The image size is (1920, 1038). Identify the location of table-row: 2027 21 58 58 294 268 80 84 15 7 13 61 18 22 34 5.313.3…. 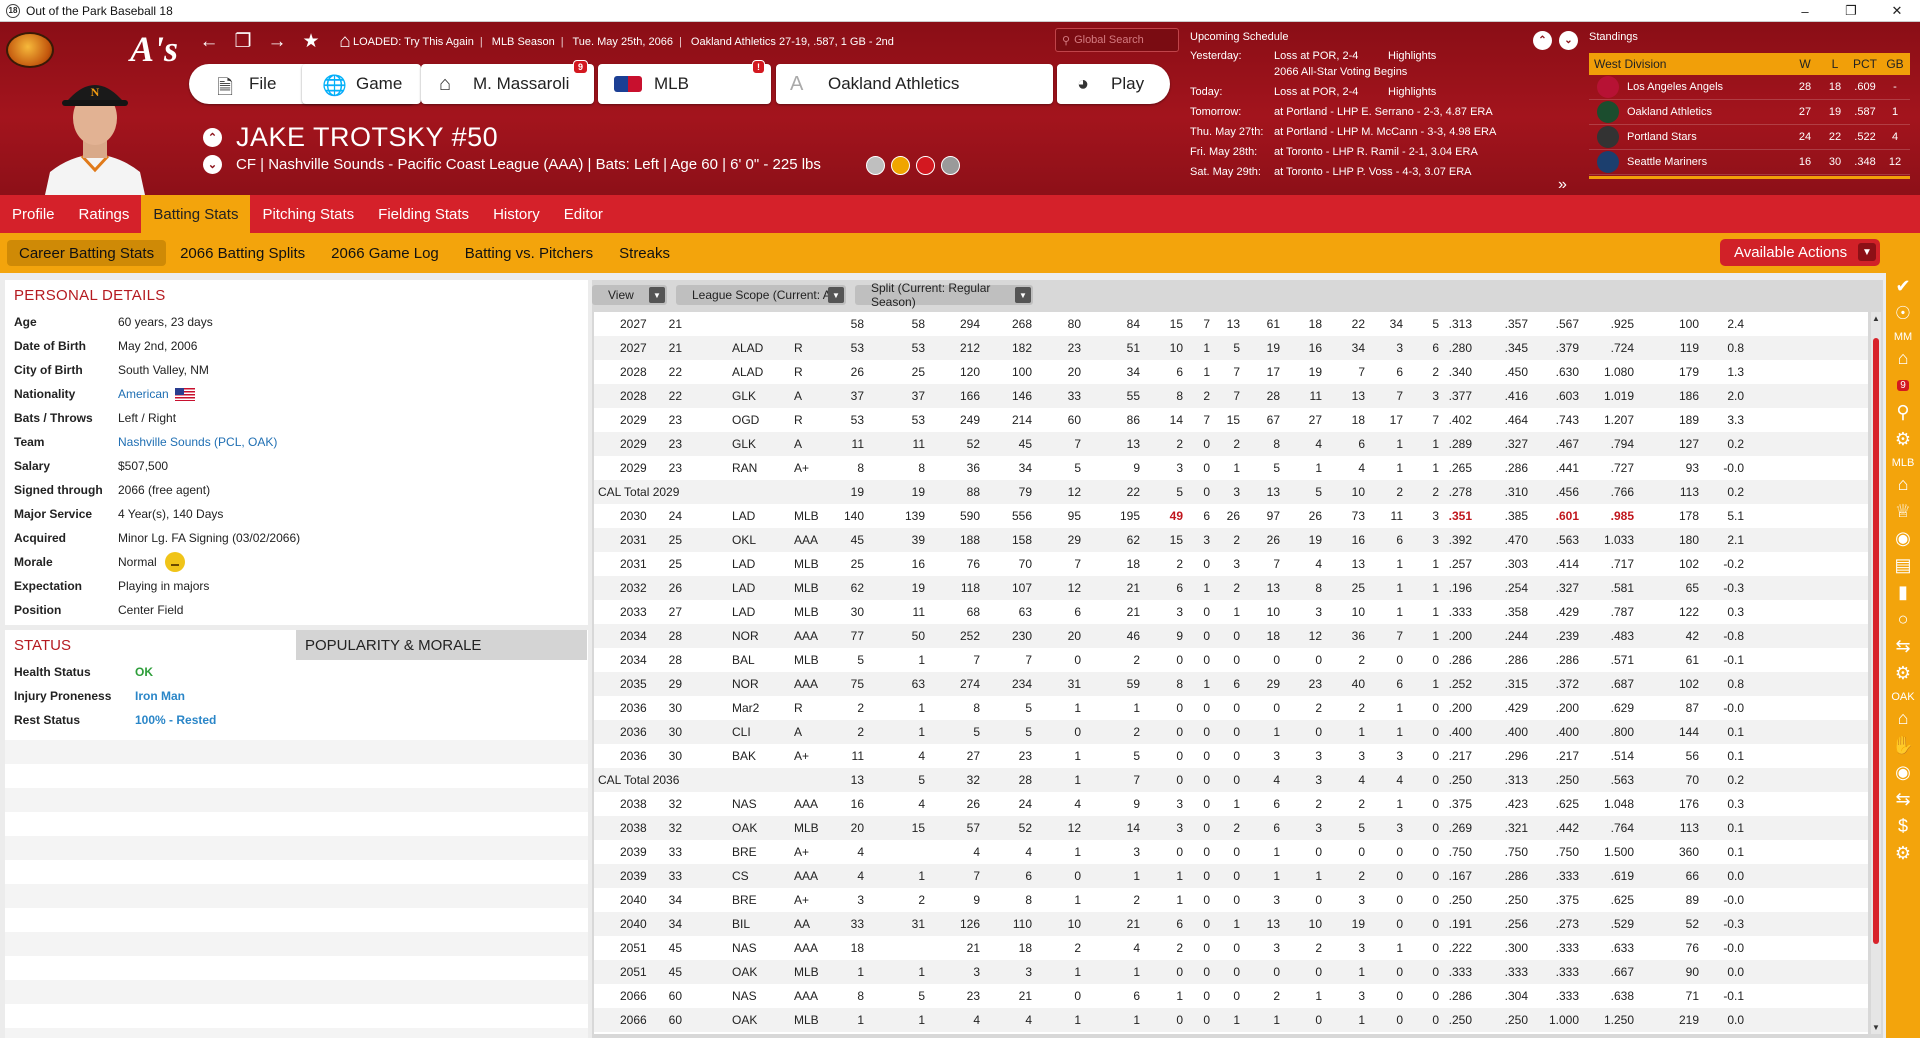
(1231, 324).